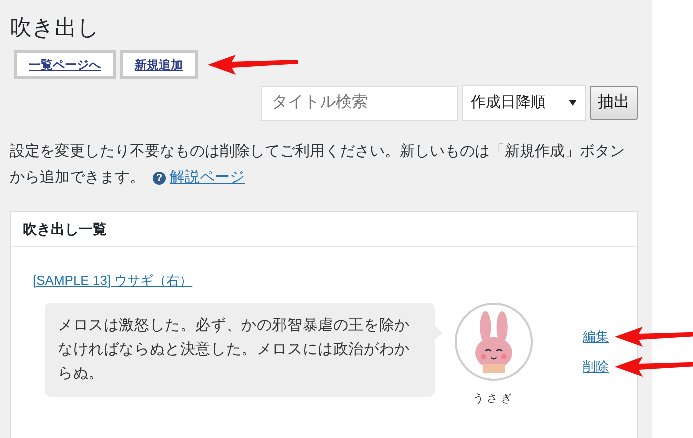 This screenshot has height=438, width=693. I want to click on nav-link-button: 一覧ページへ, so click(65, 64).